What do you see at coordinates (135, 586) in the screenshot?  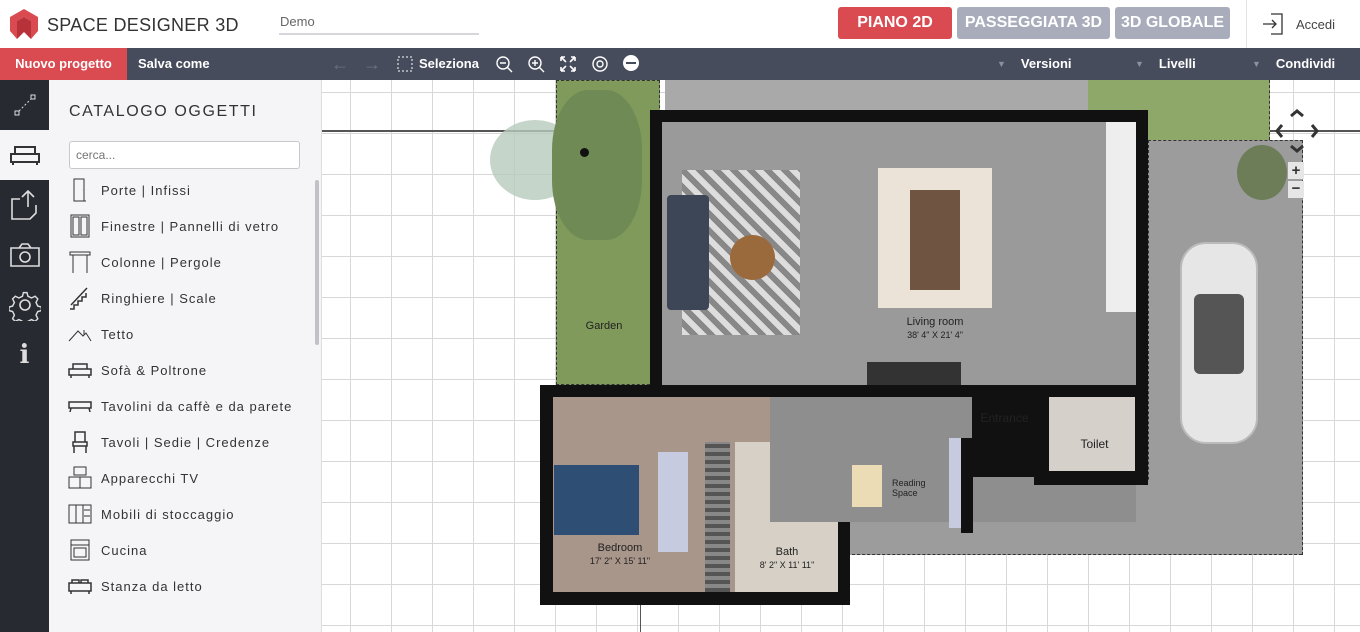 I see `catalog-item: Stanza da letto` at bounding box center [135, 586].